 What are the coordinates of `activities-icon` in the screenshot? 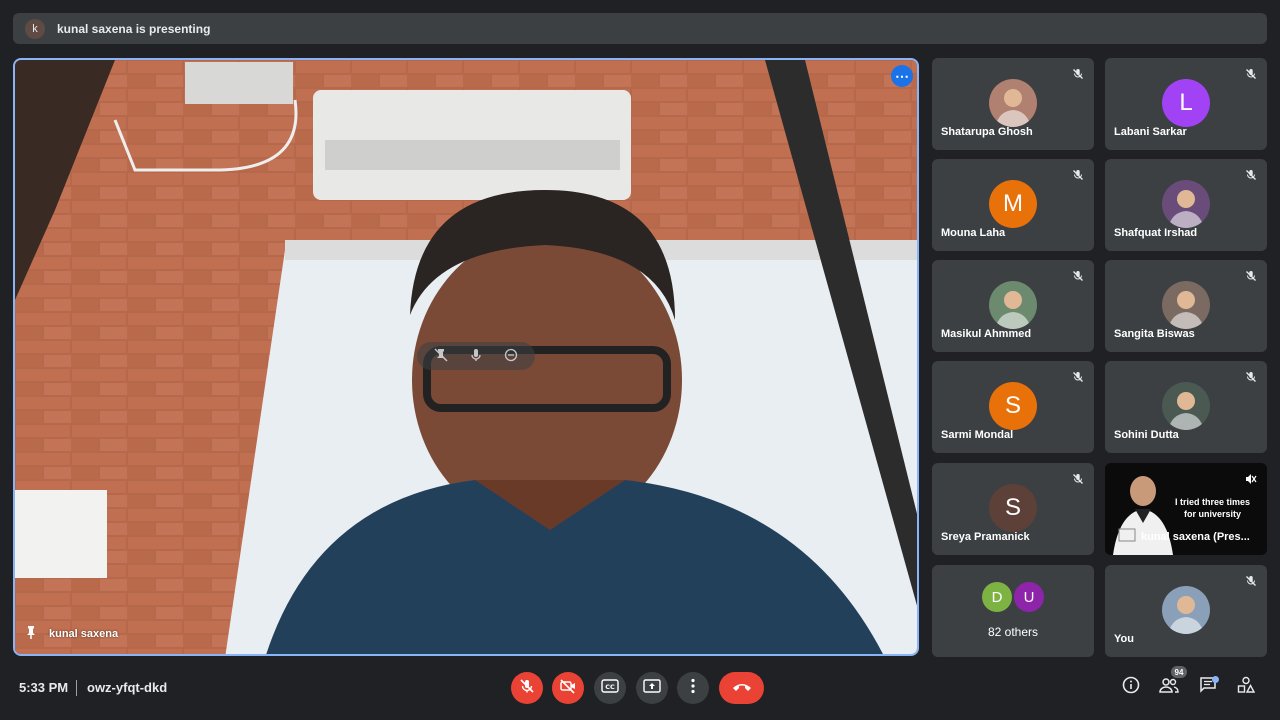 It's located at (1246, 687).